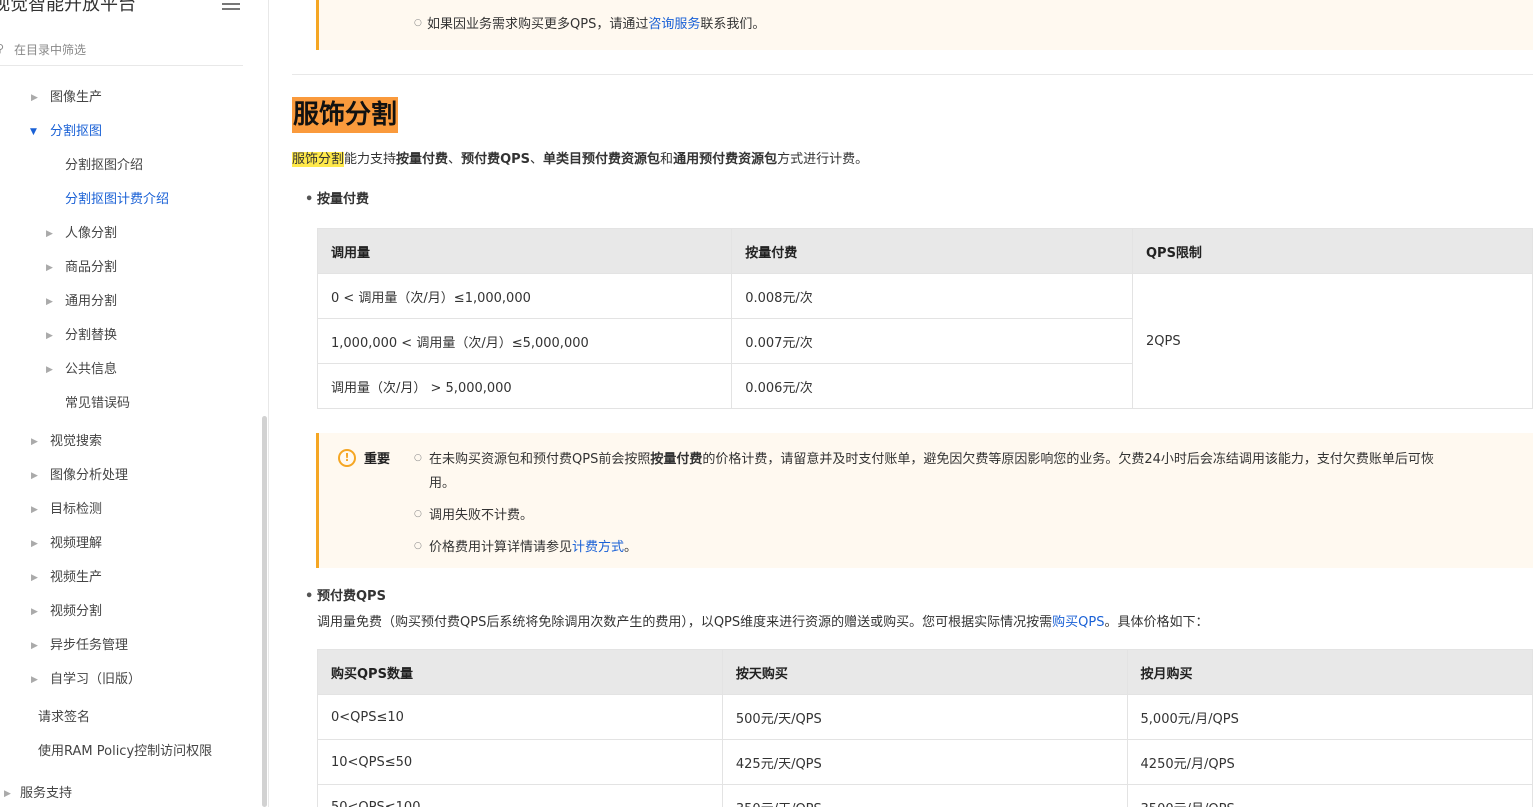 The image size is (1533, 807). Describe the element at coordinates (337, 199) in the screenshot. I see `section-title-pay-as-you-go: • 按量付费` at that location.